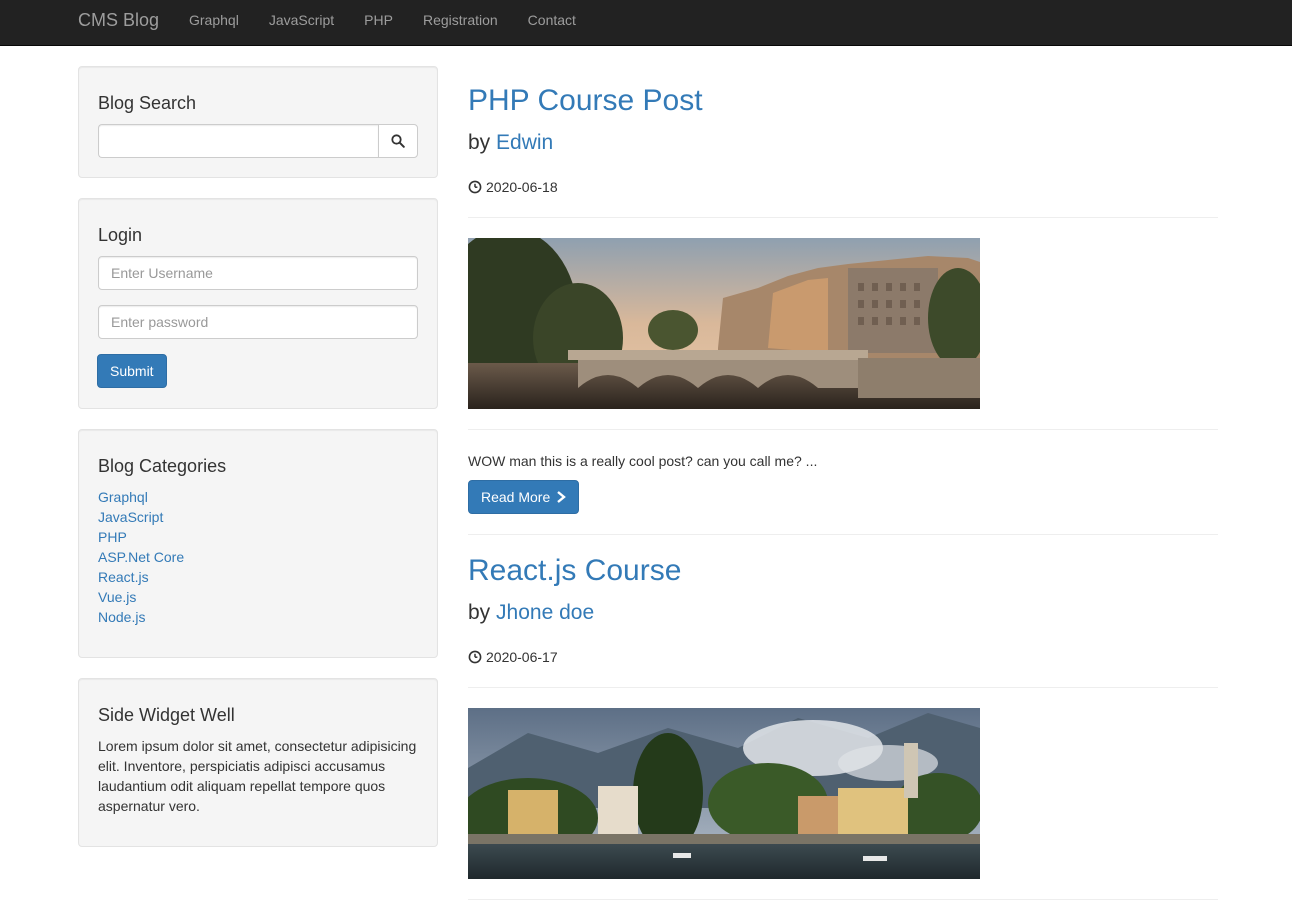 Image resolution: width=1292 pixels, height=924 pixels. I want to click on nav-link-php: PHP, so click(378, 22).